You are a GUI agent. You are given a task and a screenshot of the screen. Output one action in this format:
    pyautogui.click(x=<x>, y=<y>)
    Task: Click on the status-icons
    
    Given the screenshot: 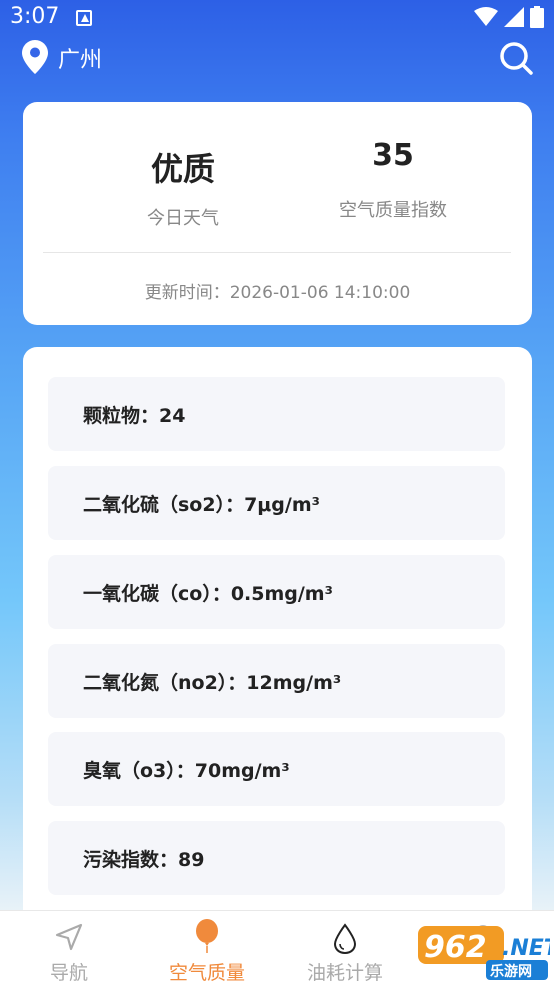 What is the action you would take?
    pyautogui.click(x=509, y=17)
    